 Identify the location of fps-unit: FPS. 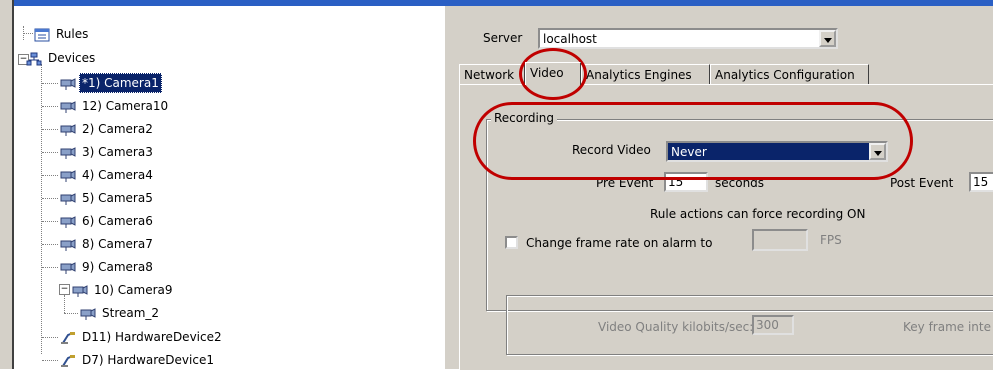
(831, 240).